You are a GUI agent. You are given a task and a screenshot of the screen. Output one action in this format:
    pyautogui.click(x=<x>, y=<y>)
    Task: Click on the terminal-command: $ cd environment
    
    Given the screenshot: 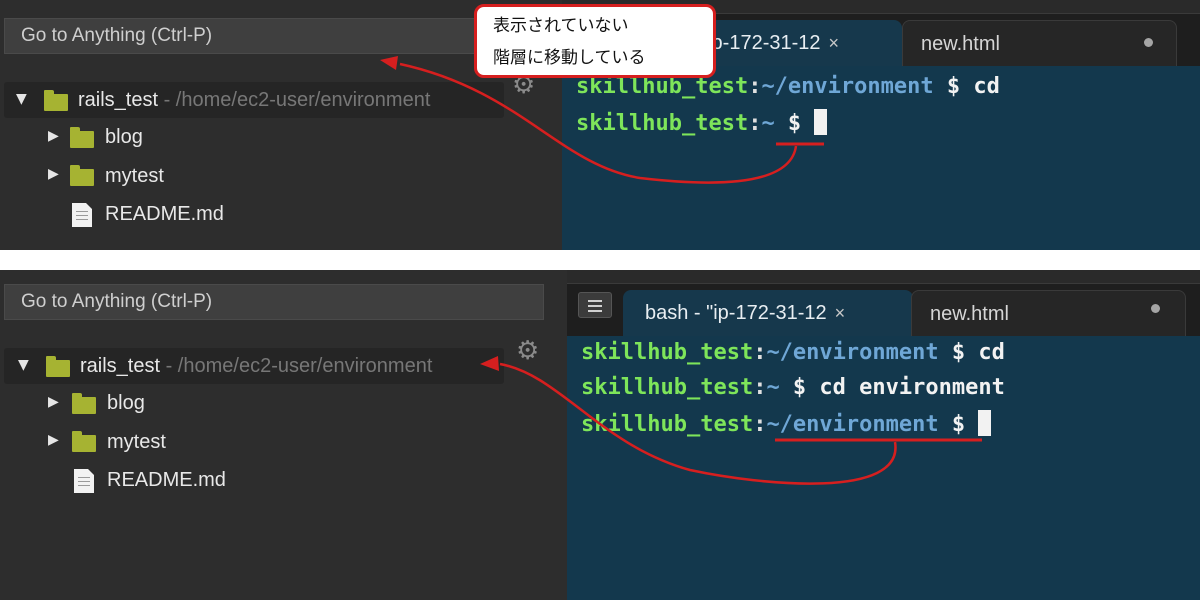 What is the action you would take?
    pyautogui.click(x=892, y=387)
    